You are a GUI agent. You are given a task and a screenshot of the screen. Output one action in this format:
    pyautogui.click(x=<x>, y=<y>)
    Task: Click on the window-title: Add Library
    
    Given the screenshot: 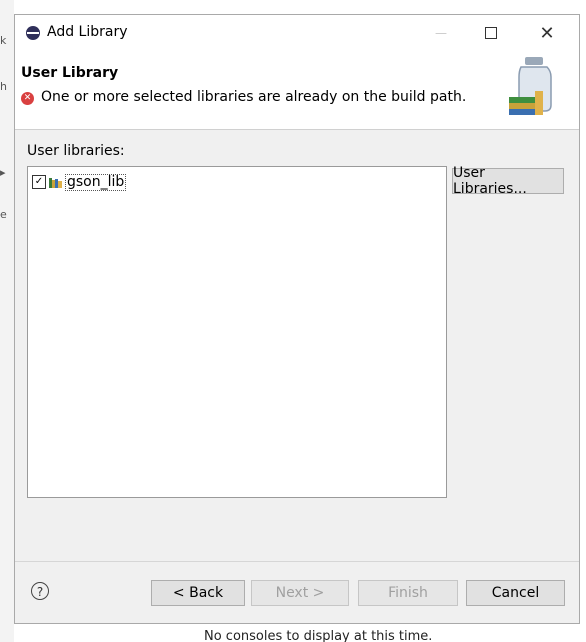 What is the action you would take?
    pyautogui.click(x=87, y=32)
    